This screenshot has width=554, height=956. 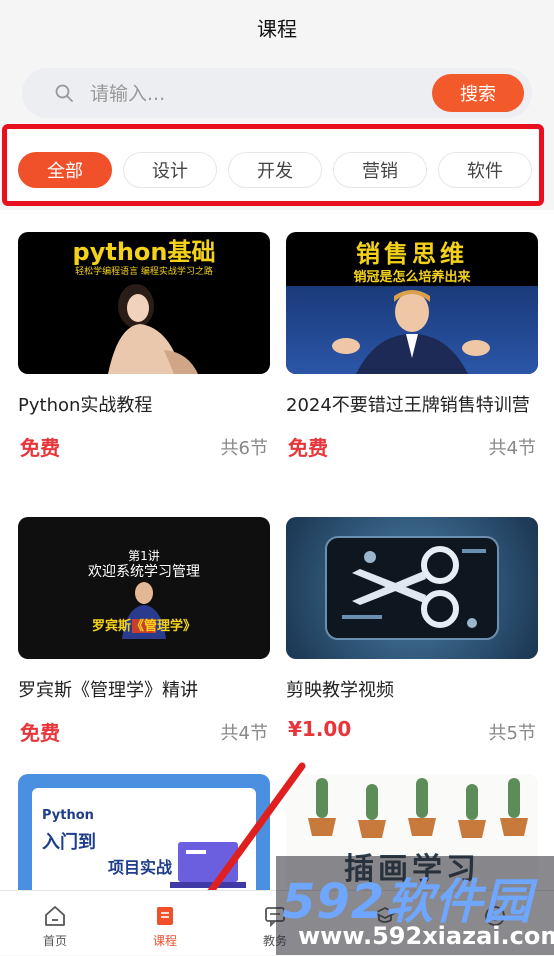 What do you see at coordinates (64, 93) in the screenshot?
I see `search-icon` at bounding box center [64, 93].